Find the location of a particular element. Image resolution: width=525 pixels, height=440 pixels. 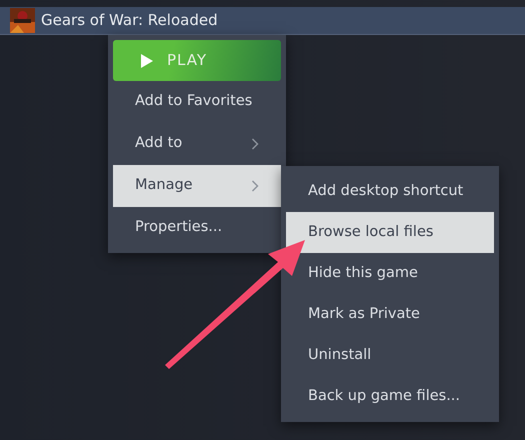

menu-item-label: Manage is located at coordinates (164, 186).